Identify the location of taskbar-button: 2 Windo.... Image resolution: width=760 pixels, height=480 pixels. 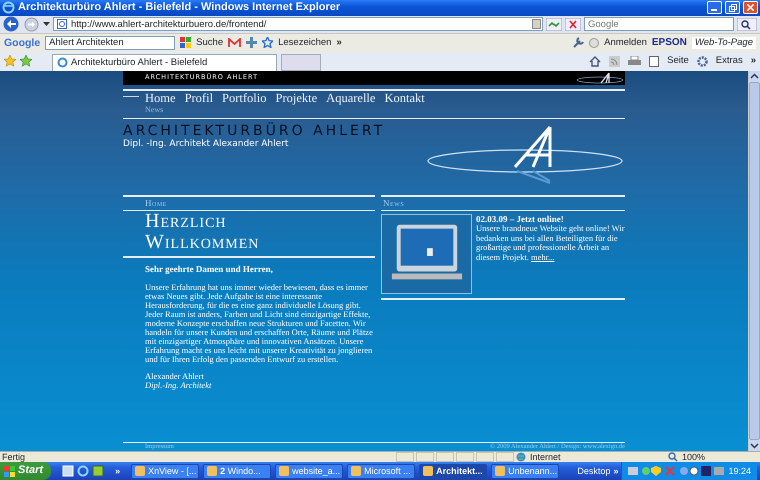
(237, 471).